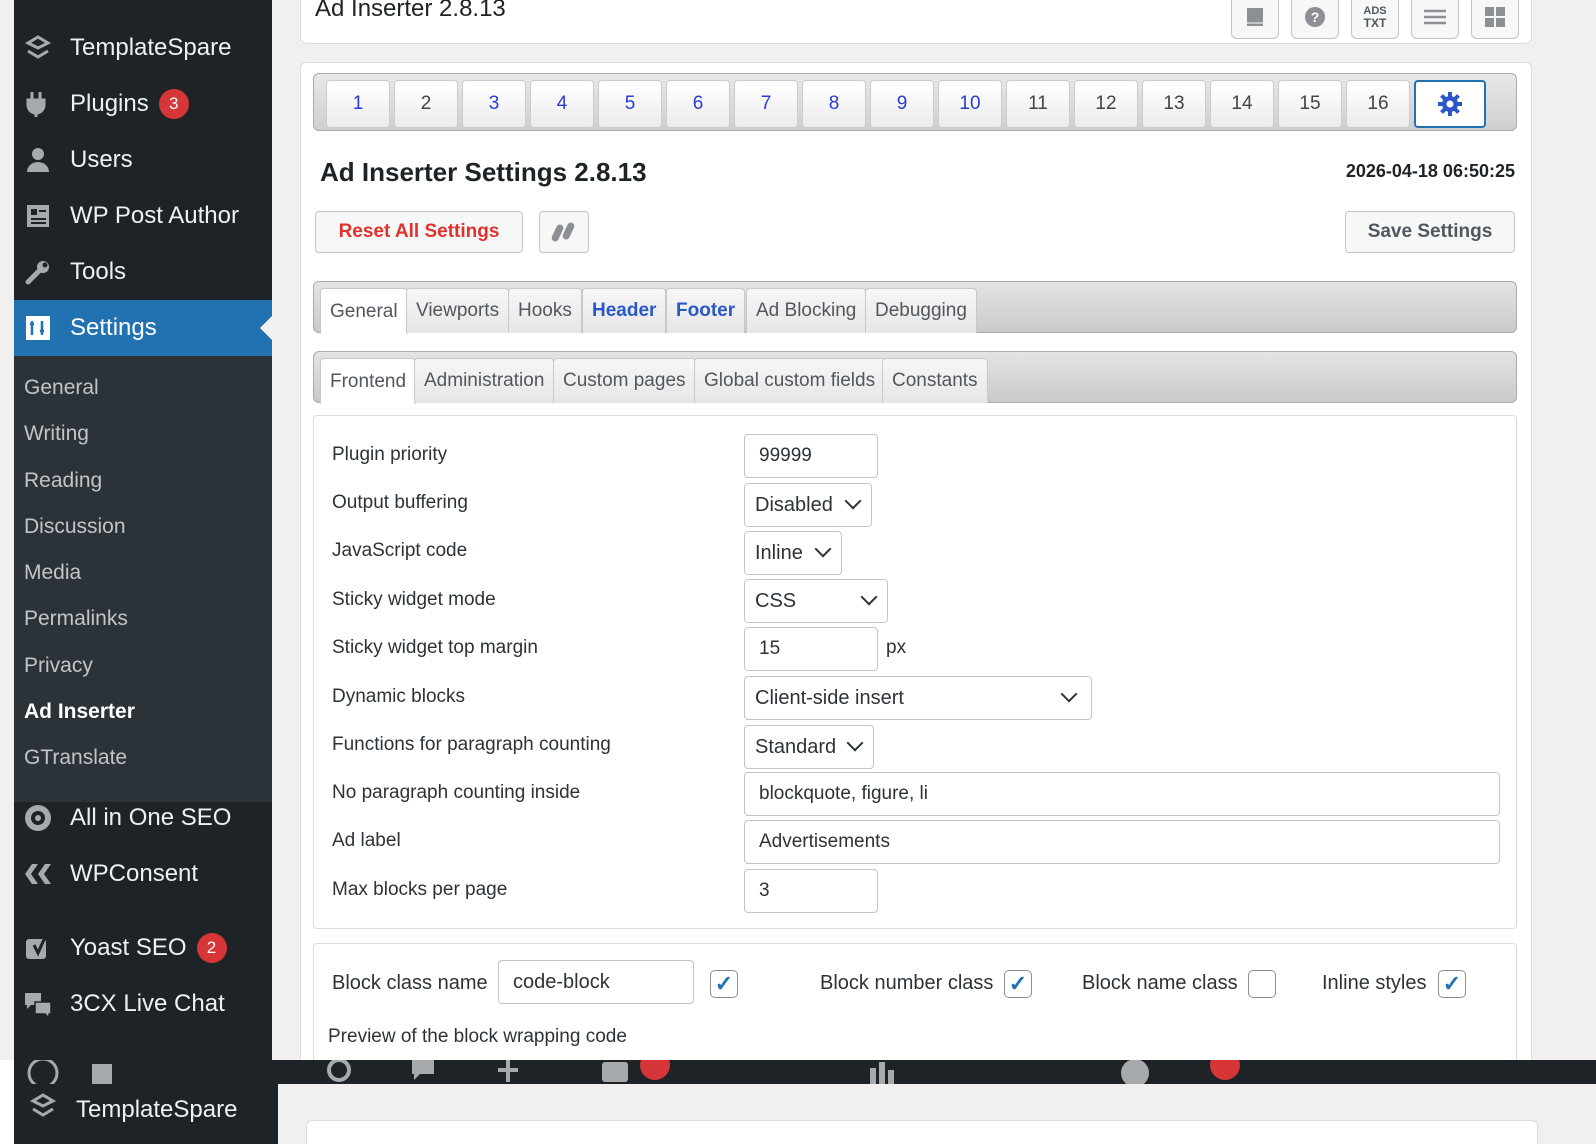 This screenshot has height=1144, width=1596. Describe the element at coordinates (1135, 1072) in the screenshot. I see `seo-icon` at that location.